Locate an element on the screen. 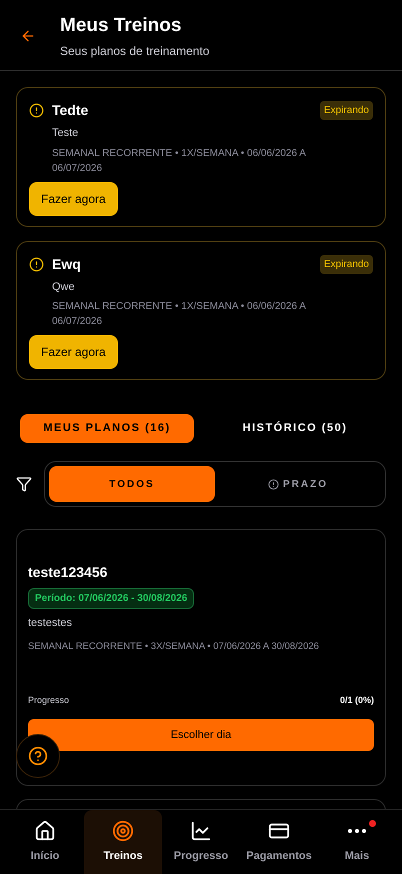 The height and width of the screenshot is (874, 402). alert-title: Ewq is located at coordinates (66, 264).